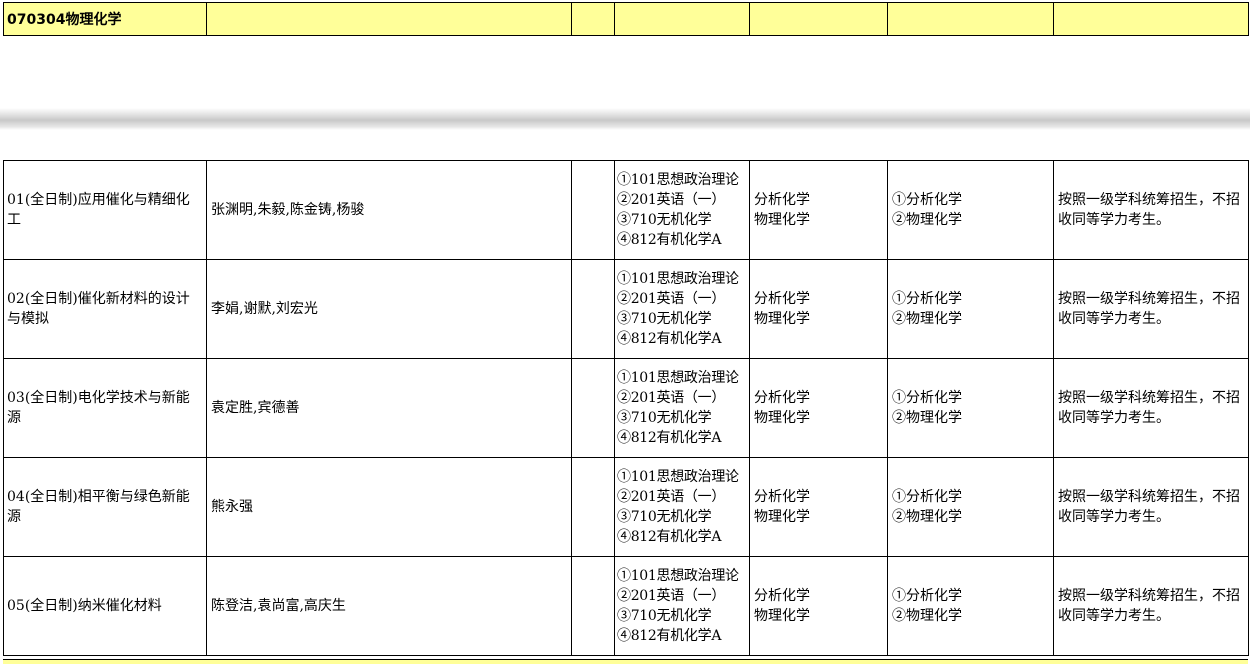 This screenshot has width=1250, height=664. Describe the element at coordinates (389, 210) in the screenshot. I see `tutor-cell: 张渊明,朱毅,陈金铸,杨骏` at that location.